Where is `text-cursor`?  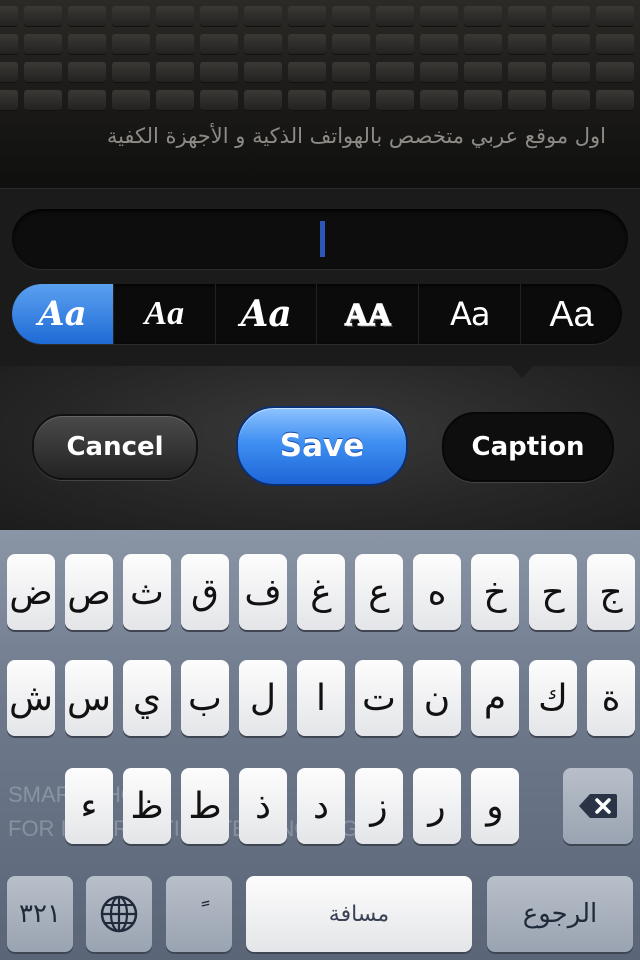 text-cursor is located at coordinates (322, 239).